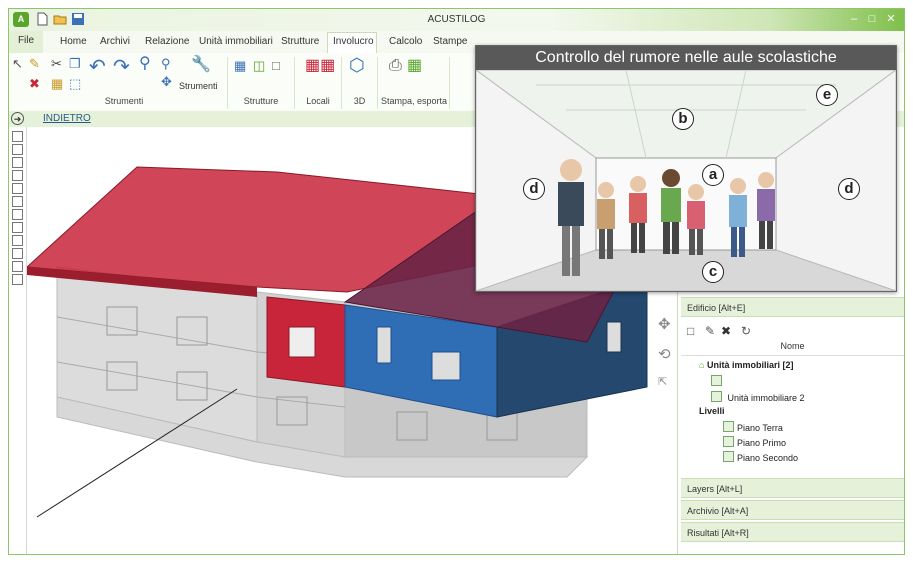 The image size is (913, 563). What do you see at coordinates (750, 365) in the screenshot?
I see `units-label: Unità immobiliari [2]` at bounding box center [750, 365].